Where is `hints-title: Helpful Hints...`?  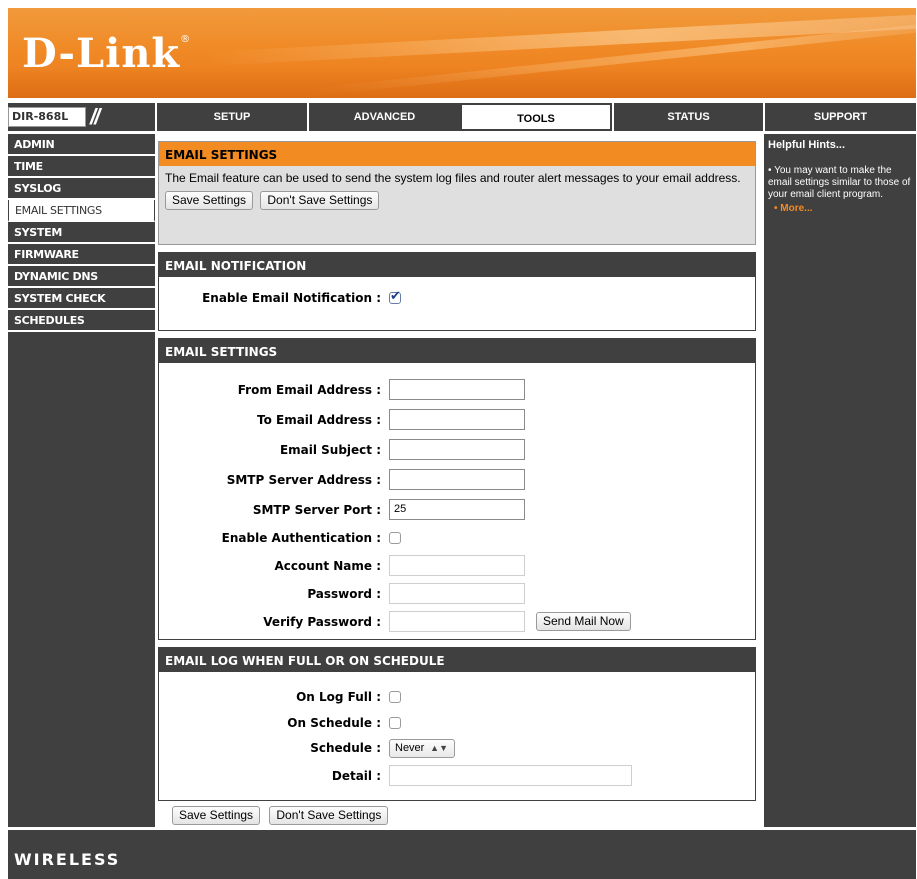
hints-title: Helpful Hints... is located at coordinates (806, 145).